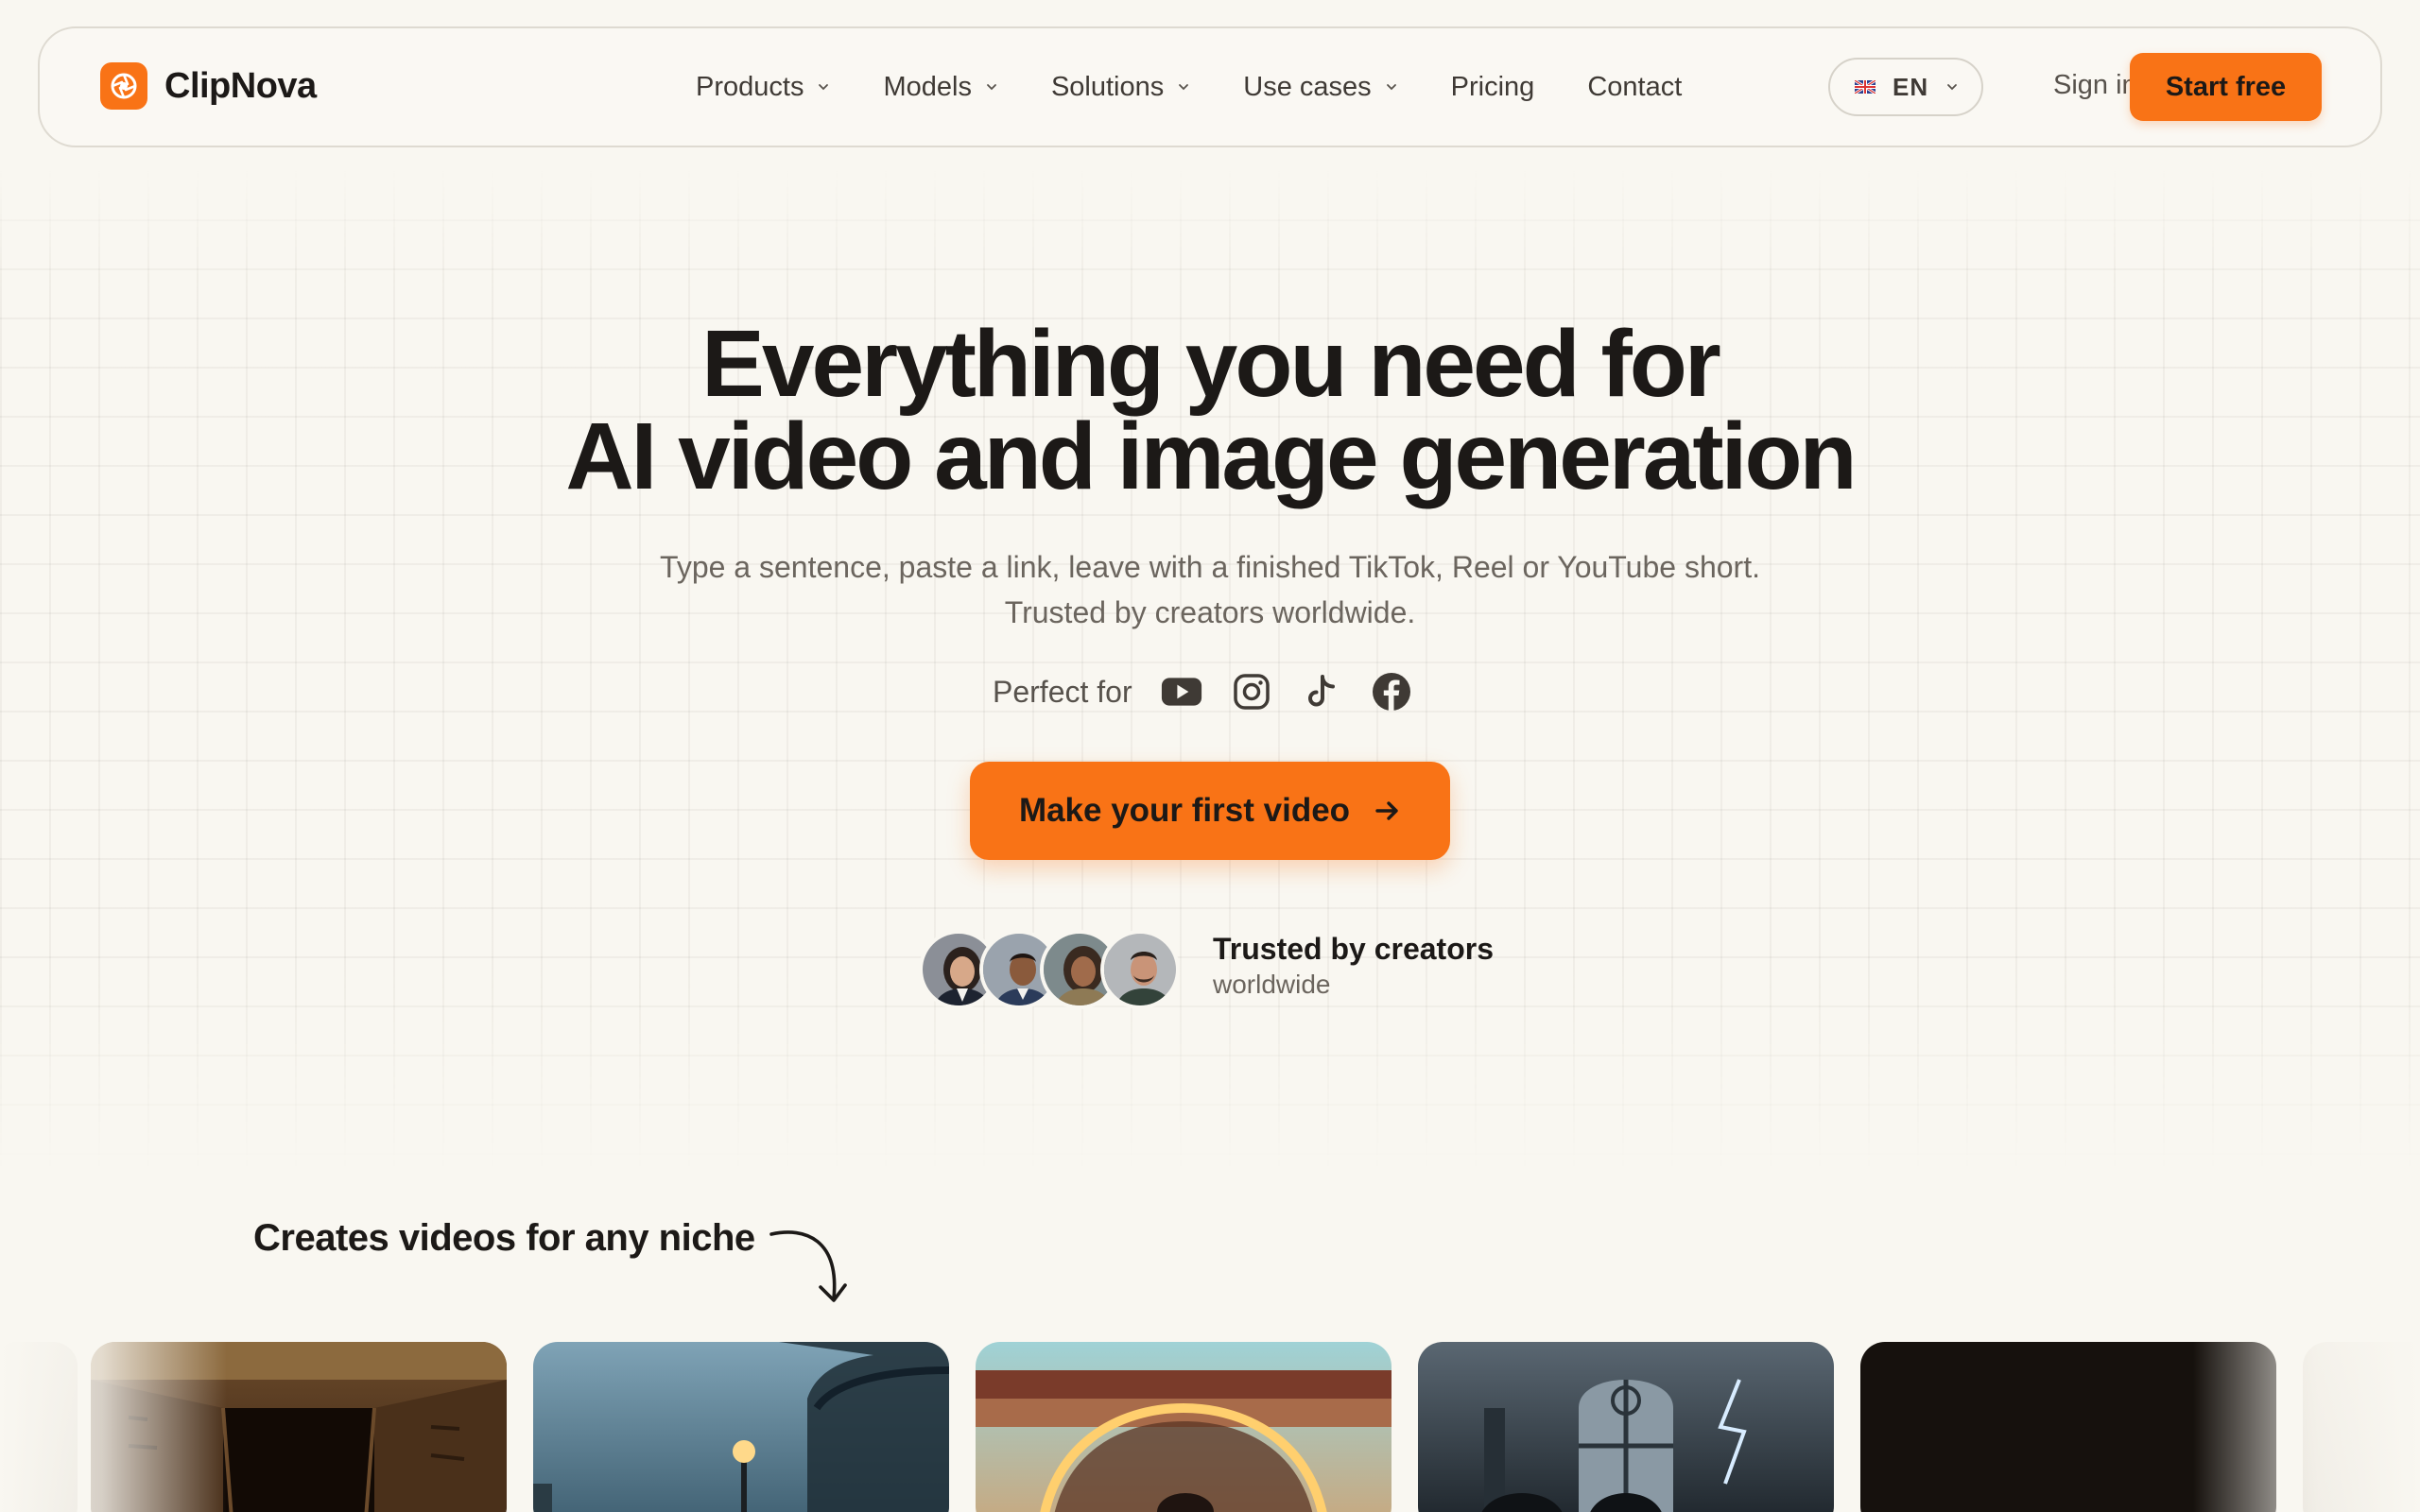 The height and width of the screenshot is (1512, 2420). What do you see at coordinates (1184, 1427) in the screenshot?
I see `video-card-temple` at bounding box center [1184, 1427].